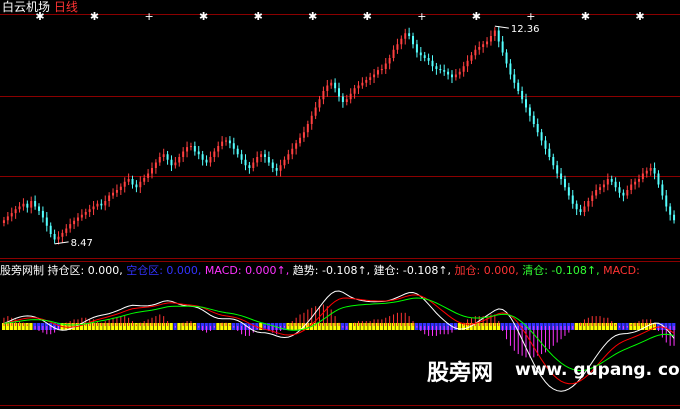 Image resolution: width=680 pixels, height=409 pixels. Describe the element at coordinates (525, 29) in the screenshot. I see `high-price-label: 12.36` at that location.